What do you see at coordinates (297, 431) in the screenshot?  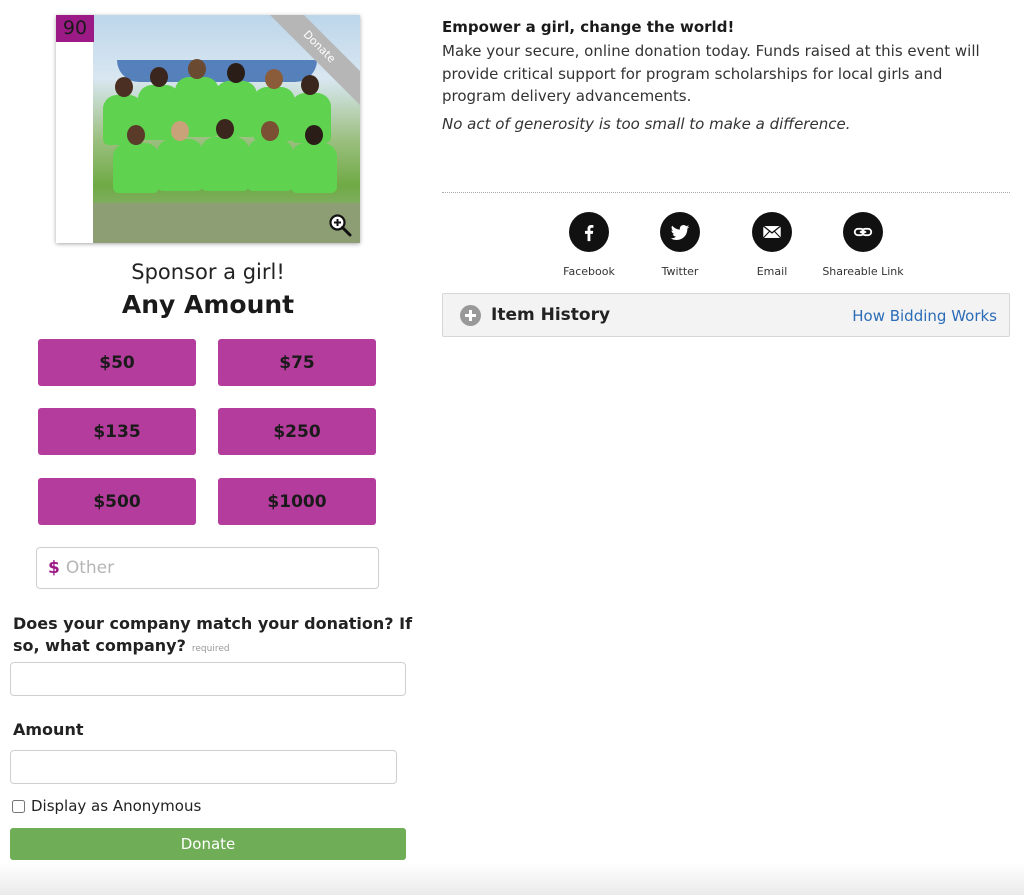 I see `amount-250-button: $250` at bounding box center [297, 431].